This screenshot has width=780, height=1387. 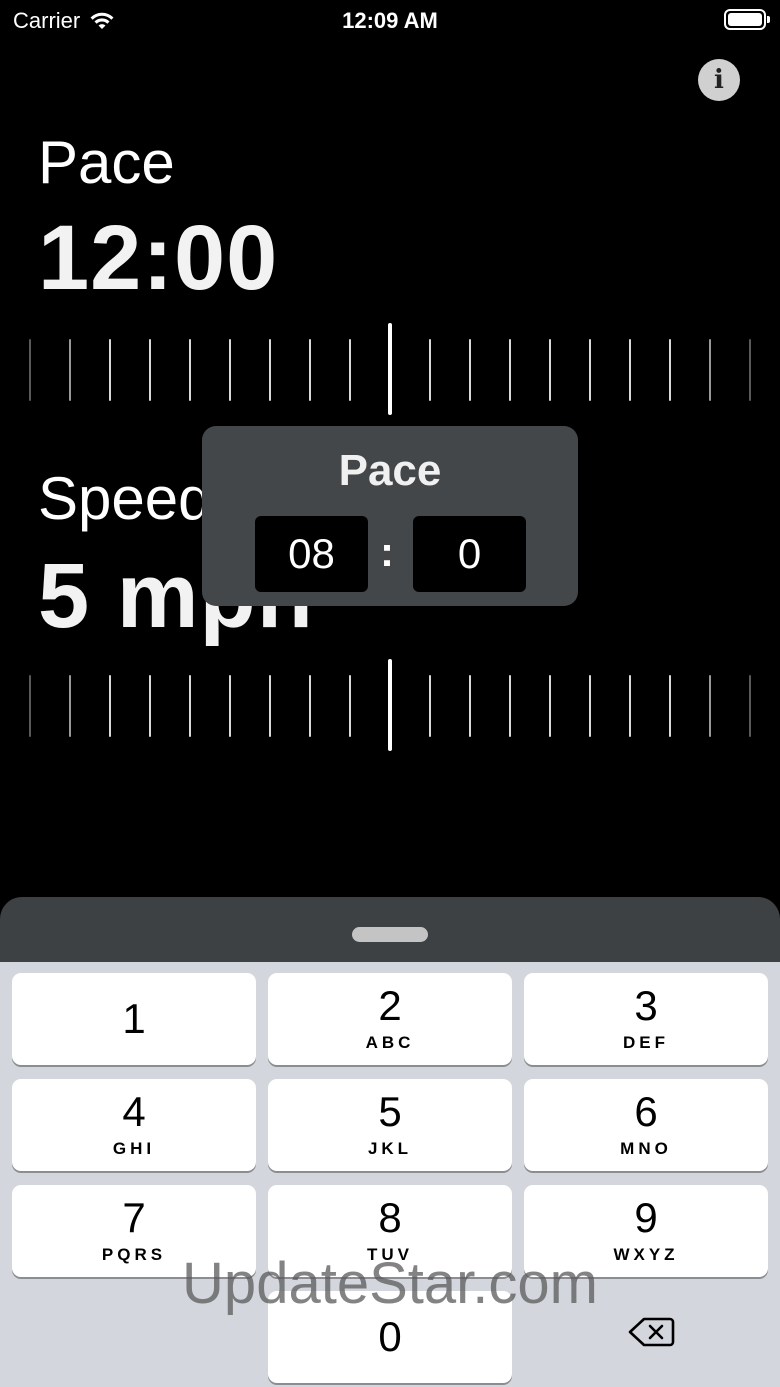 I want to click on key-digit: 1, so click(x=134, y=1018).